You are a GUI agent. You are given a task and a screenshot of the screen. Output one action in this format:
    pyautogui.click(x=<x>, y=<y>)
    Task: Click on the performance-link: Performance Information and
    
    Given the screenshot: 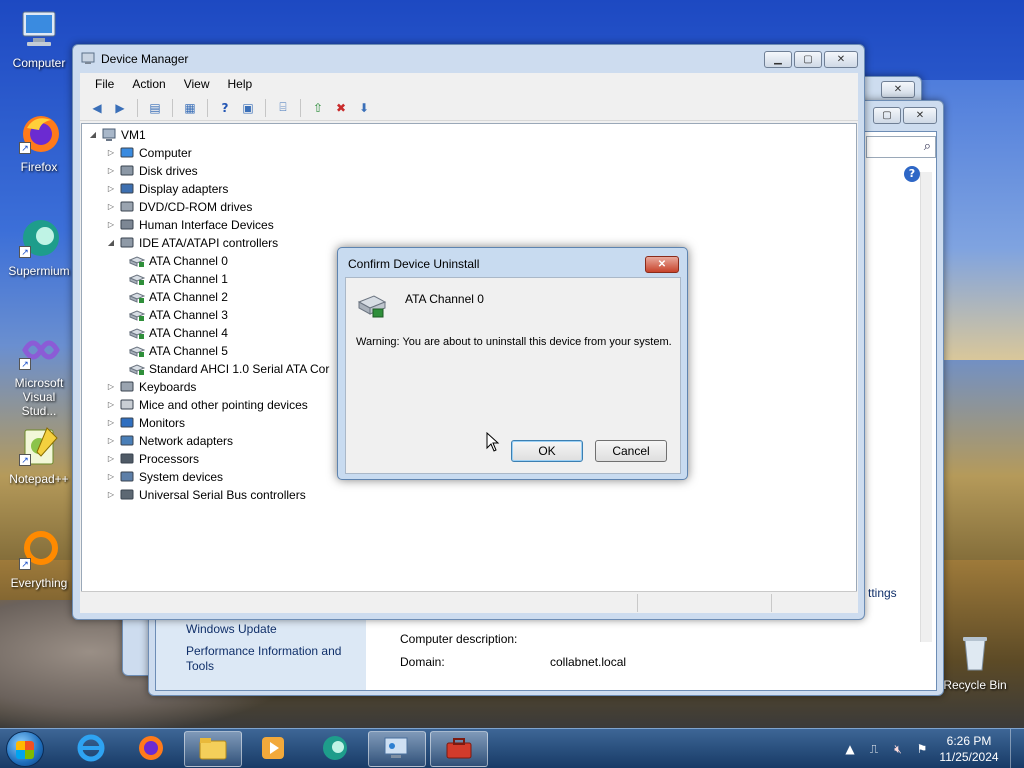 What is the action you would take?
    pyautogui.click(x=263, y=651)
    